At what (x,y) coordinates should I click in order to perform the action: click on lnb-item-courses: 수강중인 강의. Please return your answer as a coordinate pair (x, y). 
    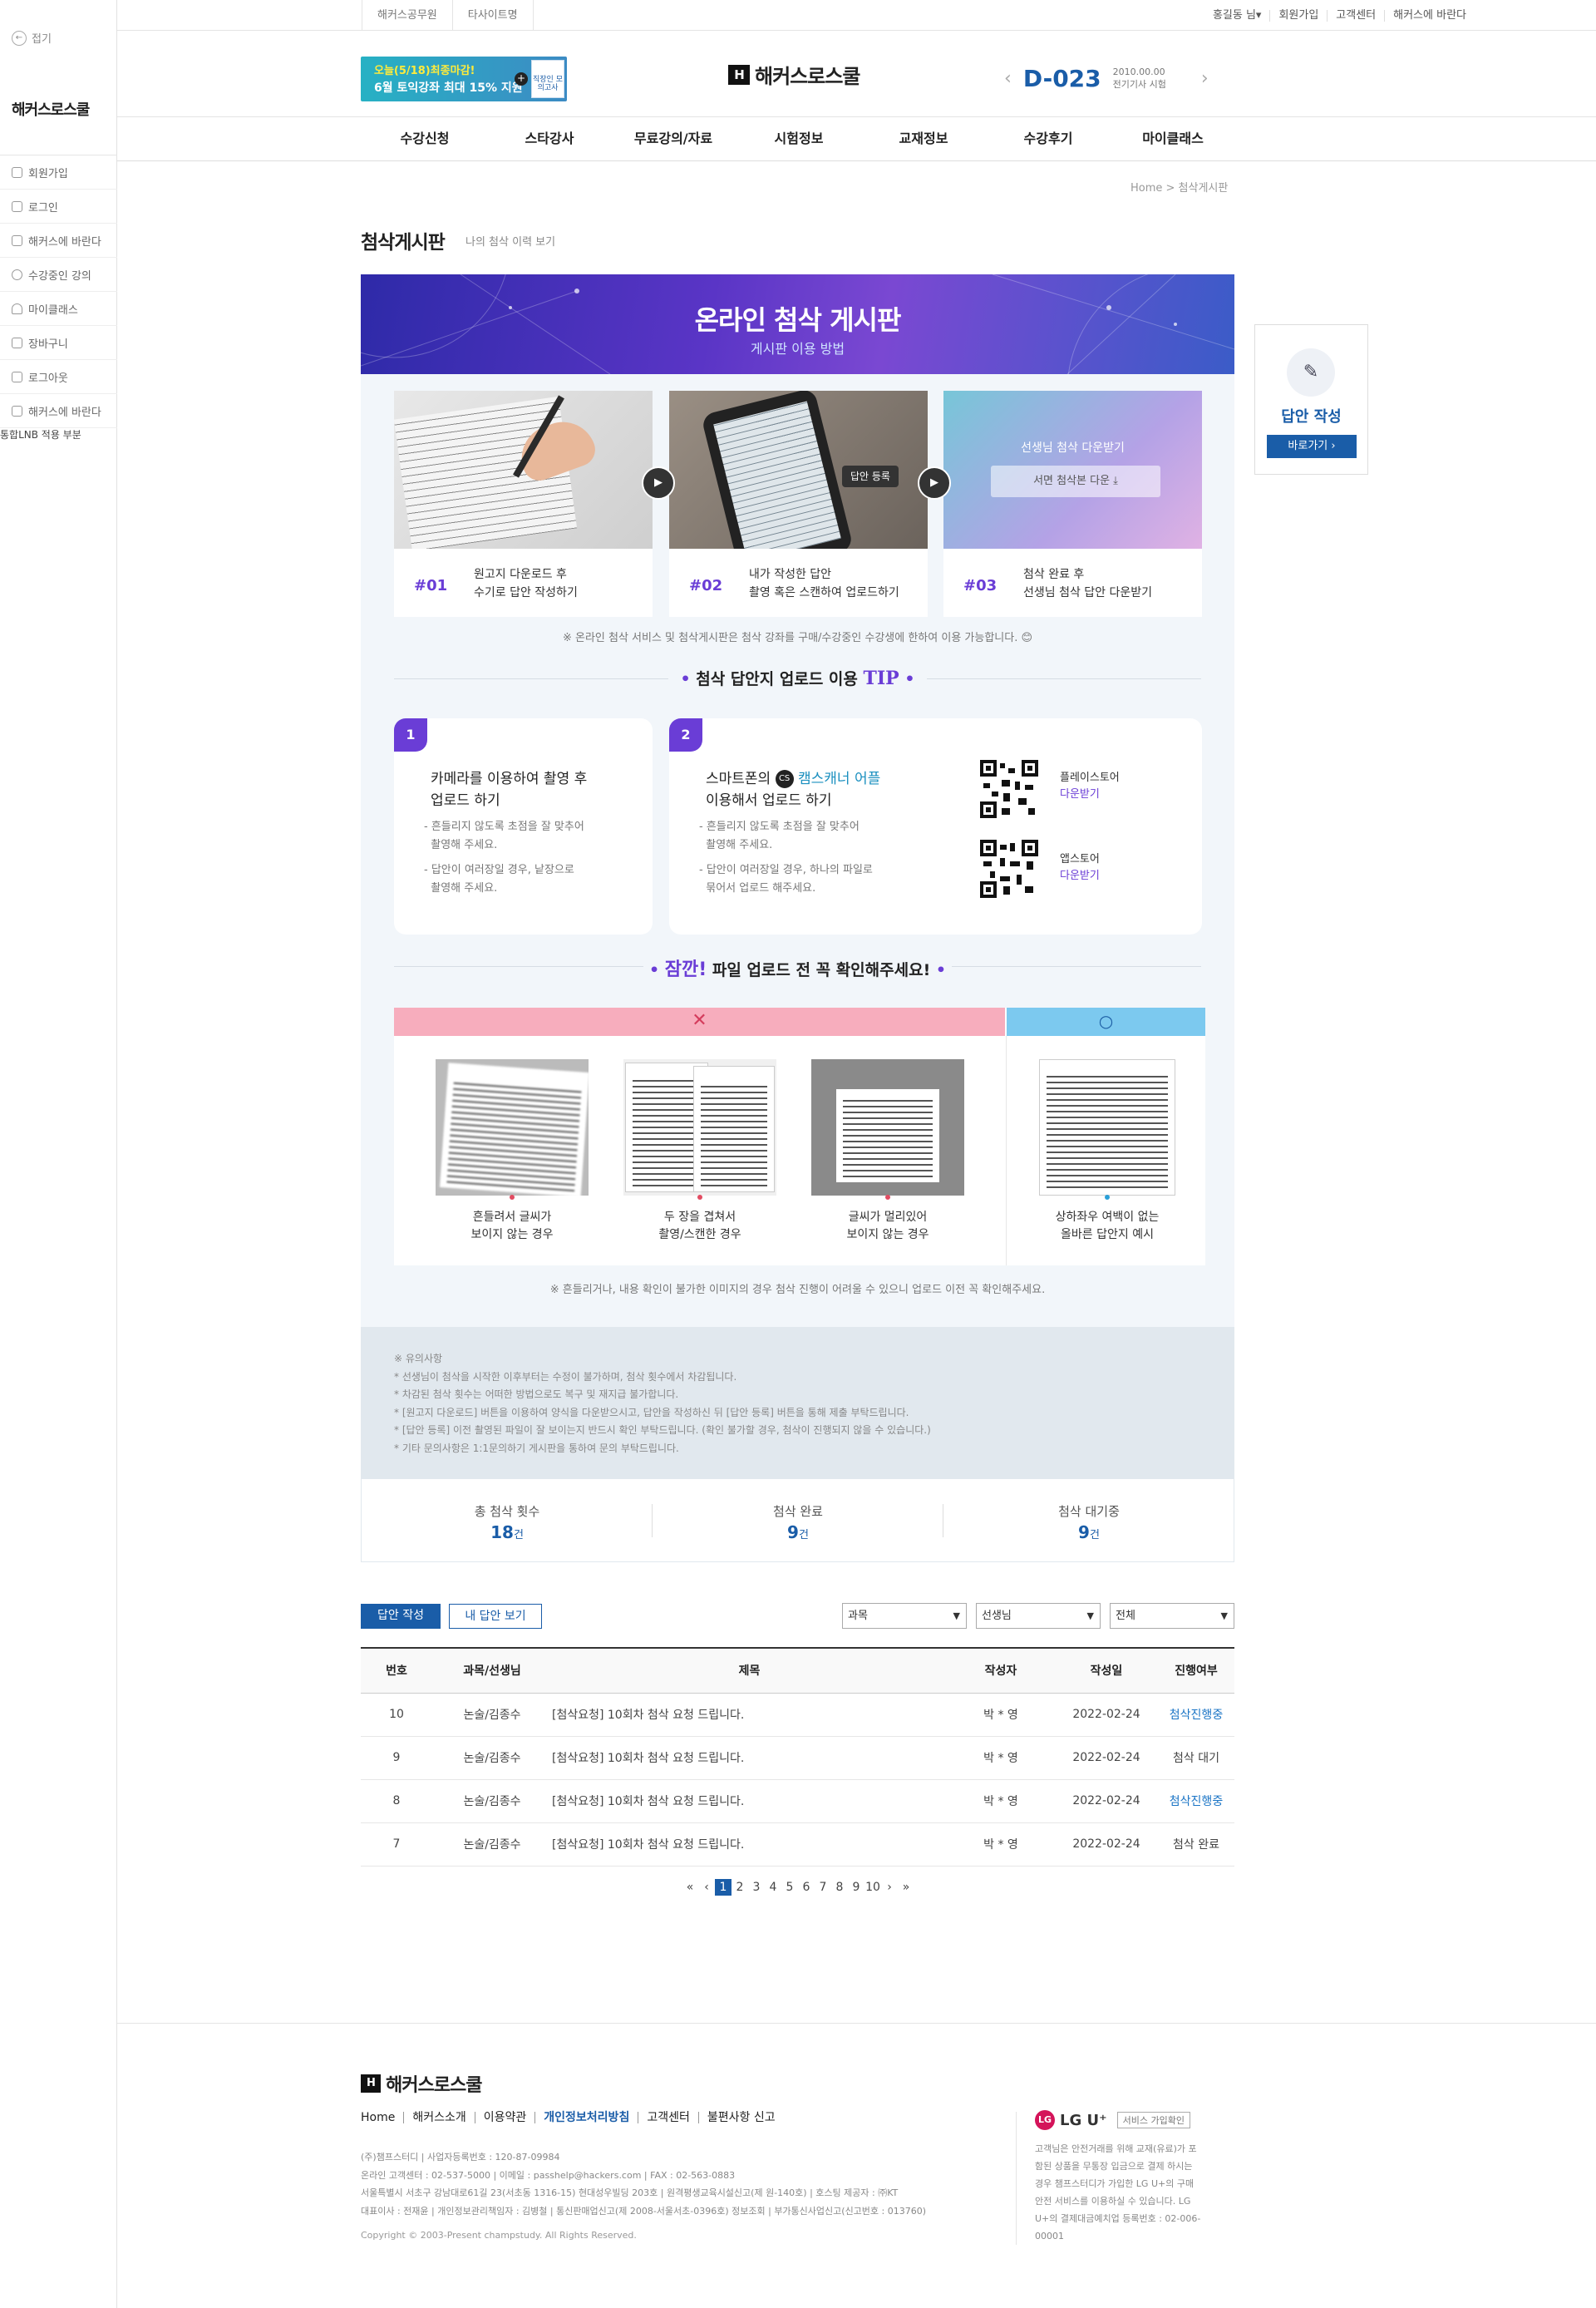
    Looking at the image, I should click on (59, 275).